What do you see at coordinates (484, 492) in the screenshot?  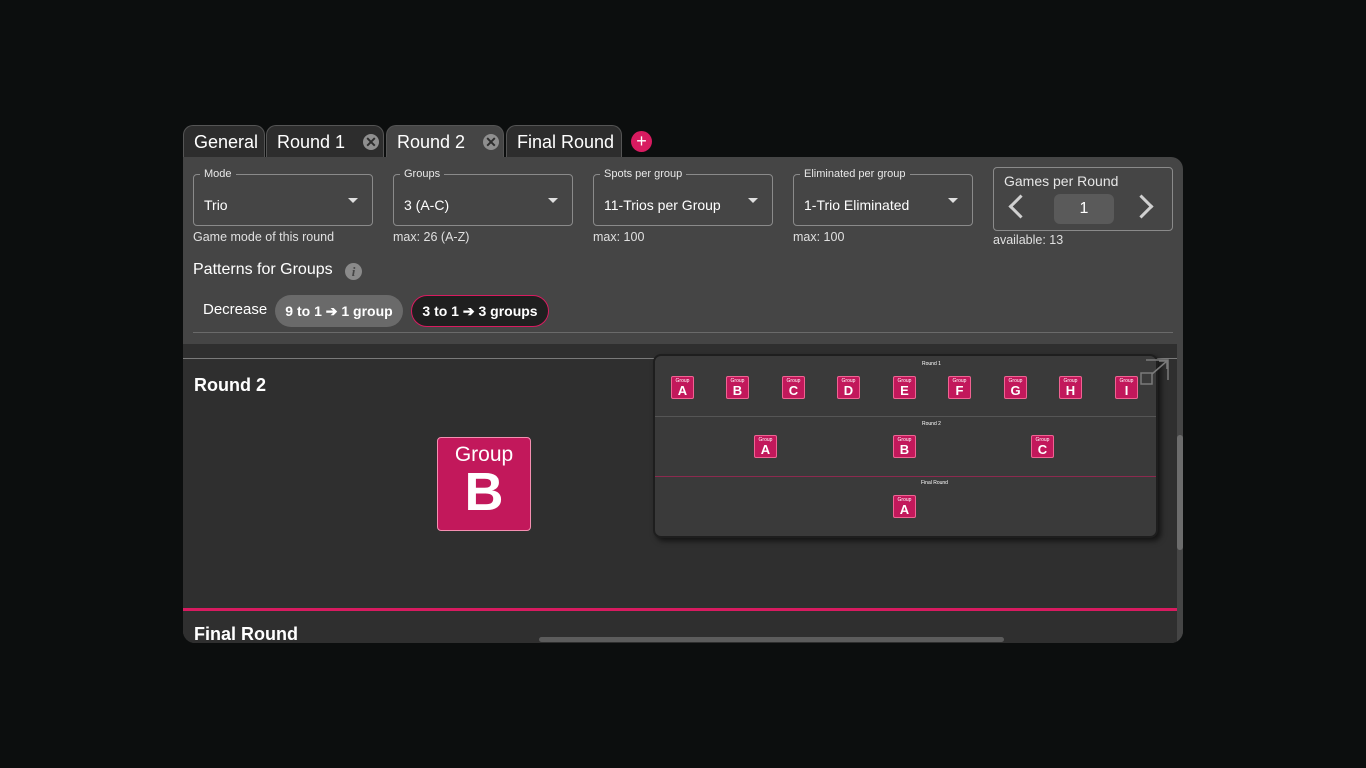 I see `group-letter: B` at bounding box center [484, 492].